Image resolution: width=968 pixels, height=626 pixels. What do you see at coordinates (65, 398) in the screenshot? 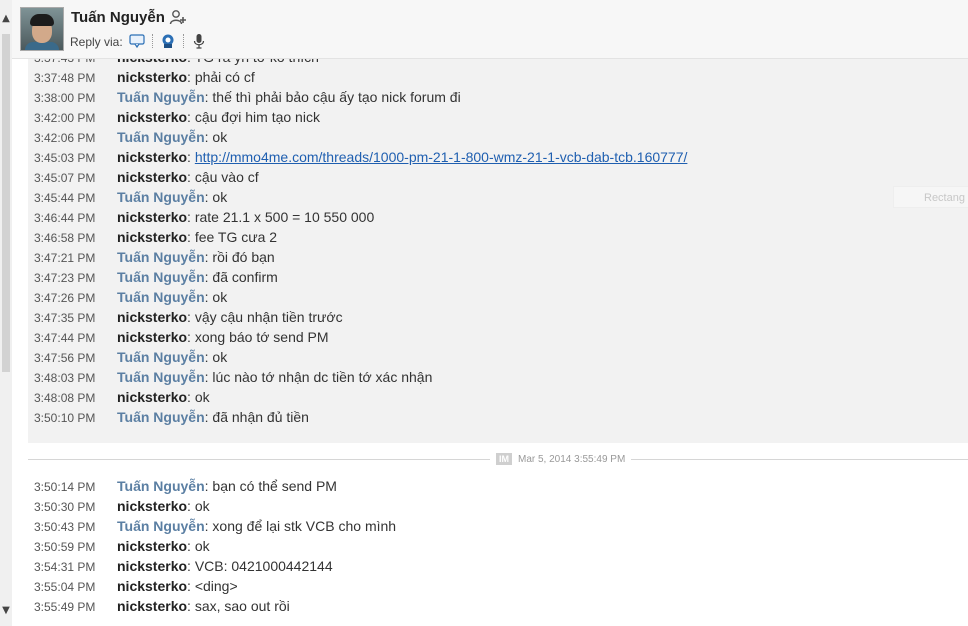
I see `message-timestamp: 3:48:08 PM` at bounding box center [65, 398].